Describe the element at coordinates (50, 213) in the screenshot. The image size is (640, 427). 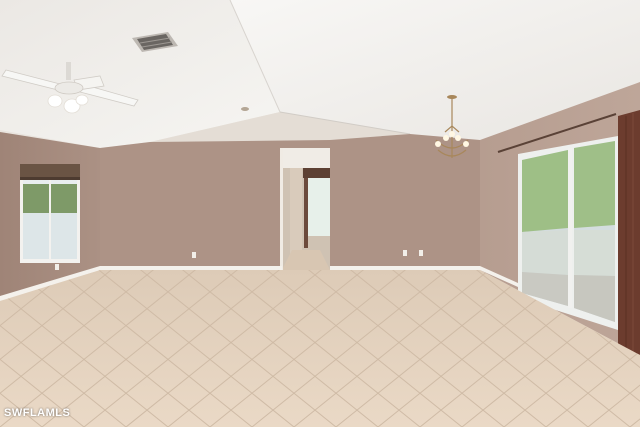
I see `left-window` at that location.